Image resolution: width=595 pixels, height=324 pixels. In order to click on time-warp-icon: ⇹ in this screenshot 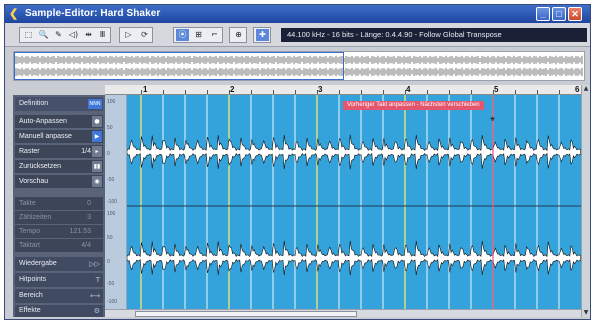, I will do `click(88, 35)`.